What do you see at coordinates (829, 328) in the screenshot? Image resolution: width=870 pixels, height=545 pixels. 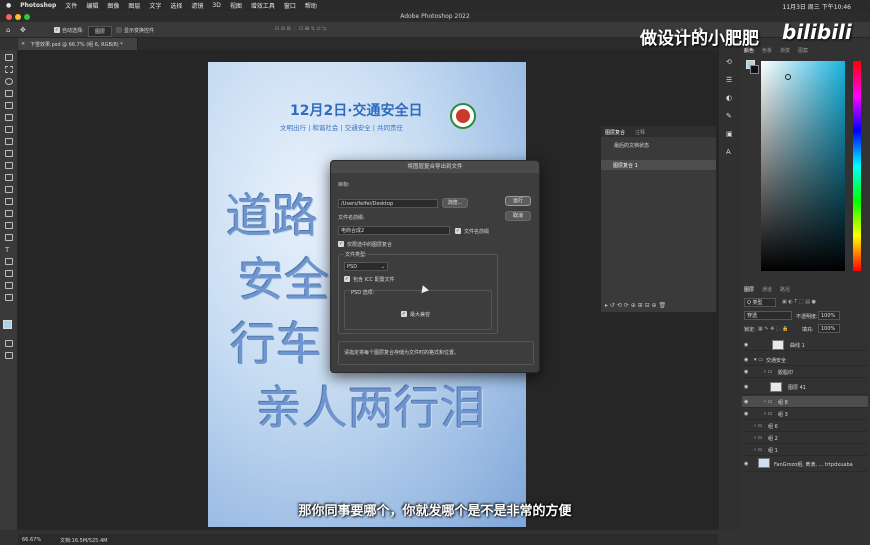 I see `fill-field: 100%` at bounding box center [829, 328].